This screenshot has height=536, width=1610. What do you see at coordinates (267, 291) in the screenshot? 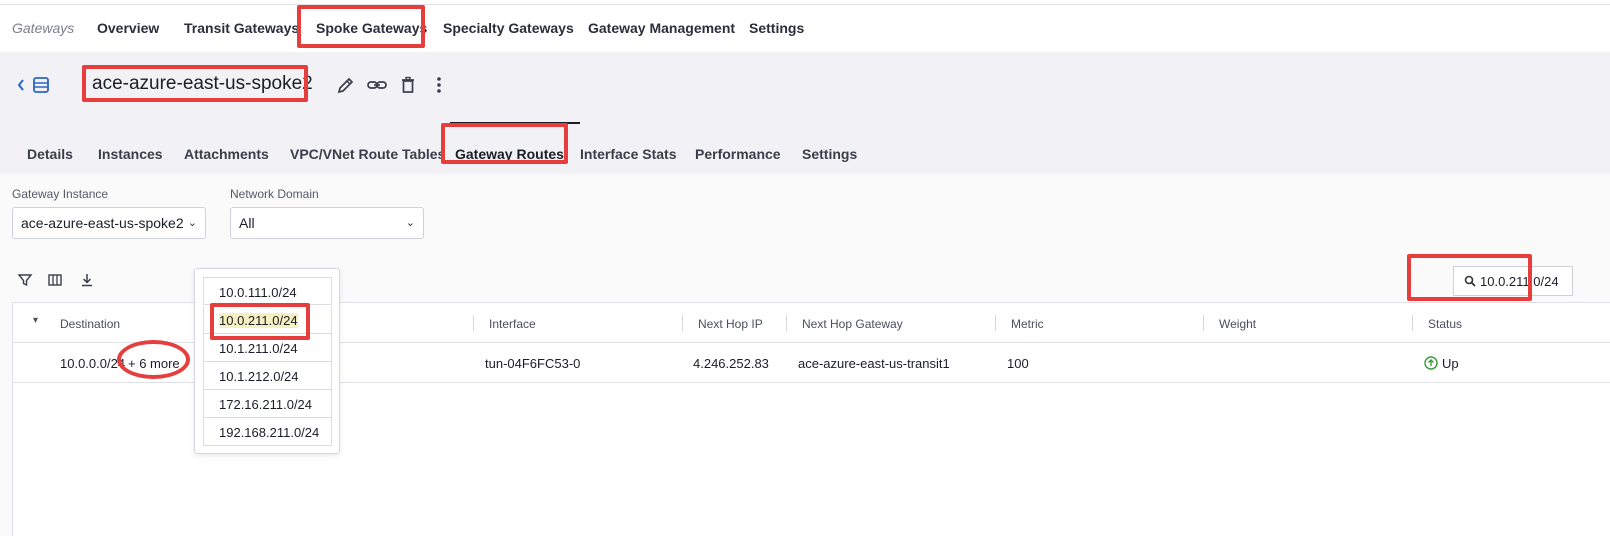
I see `popover-item: 10.0.111.0/24` at bounding box center [267, 291].